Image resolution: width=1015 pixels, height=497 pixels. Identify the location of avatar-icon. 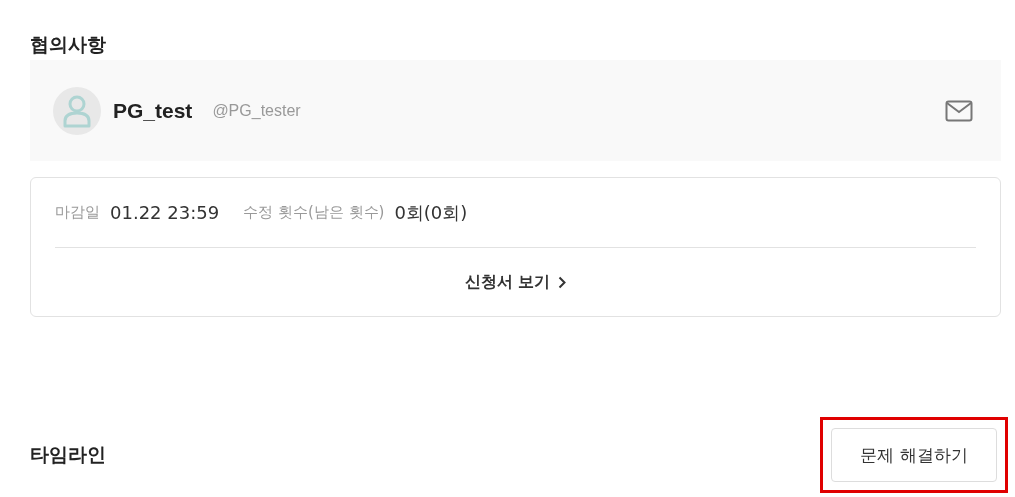
(77, 110).